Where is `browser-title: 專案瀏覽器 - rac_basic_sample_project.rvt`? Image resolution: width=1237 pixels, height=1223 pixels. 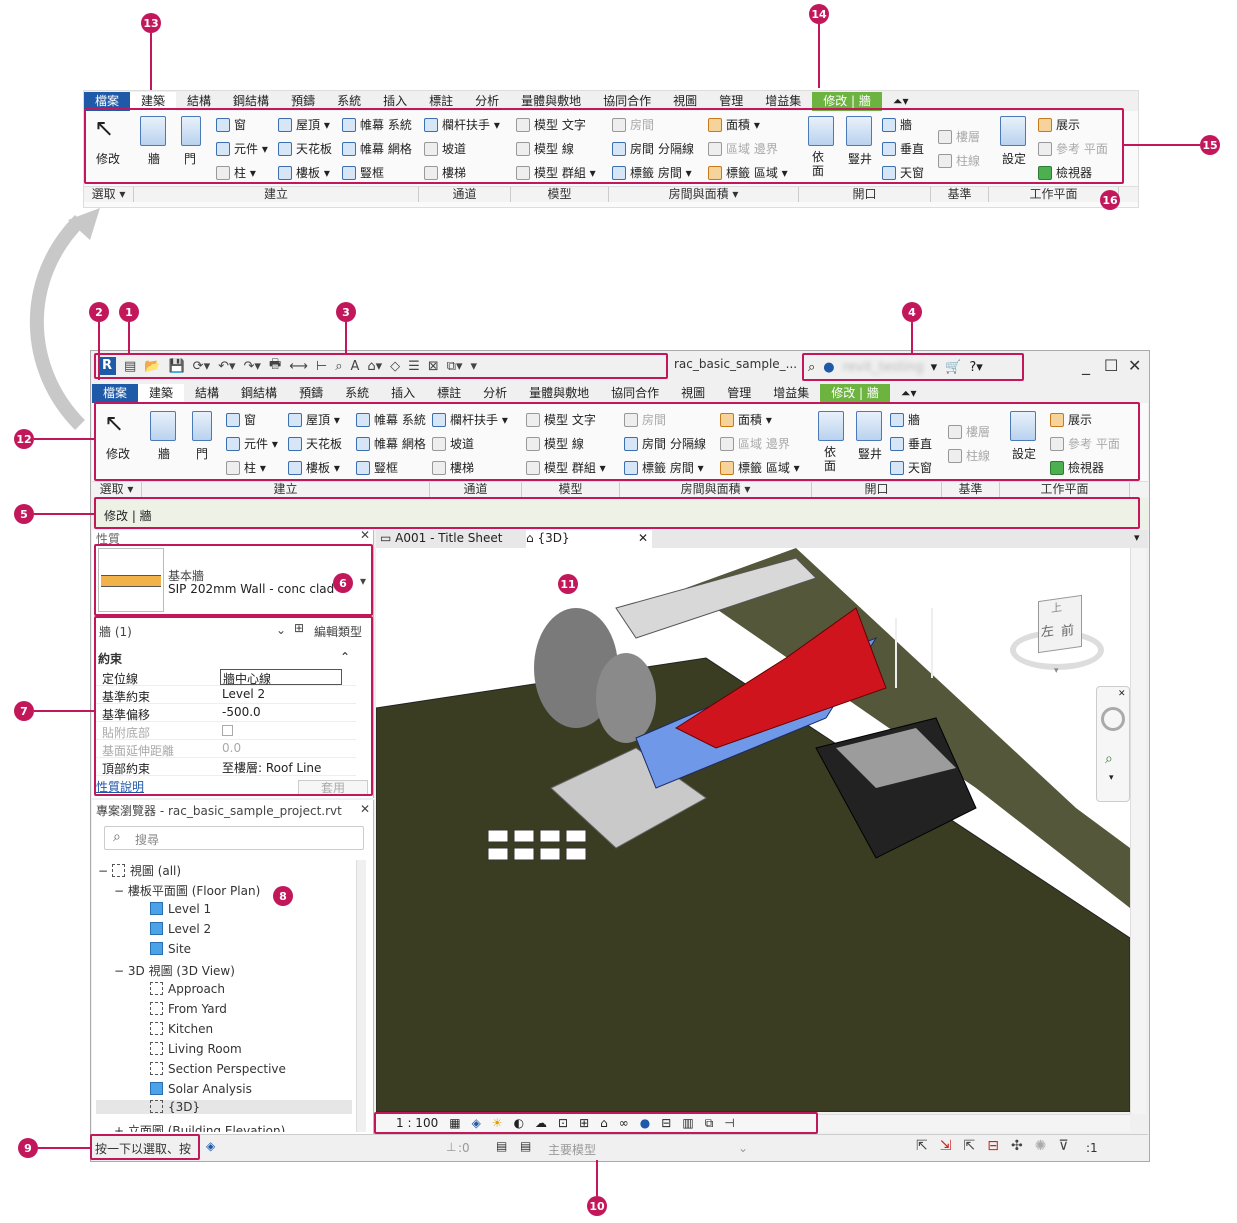 browser-title: 專案瀏覽器 - rac_basic_sample_project.rvt is located at coordinates (219, 811).